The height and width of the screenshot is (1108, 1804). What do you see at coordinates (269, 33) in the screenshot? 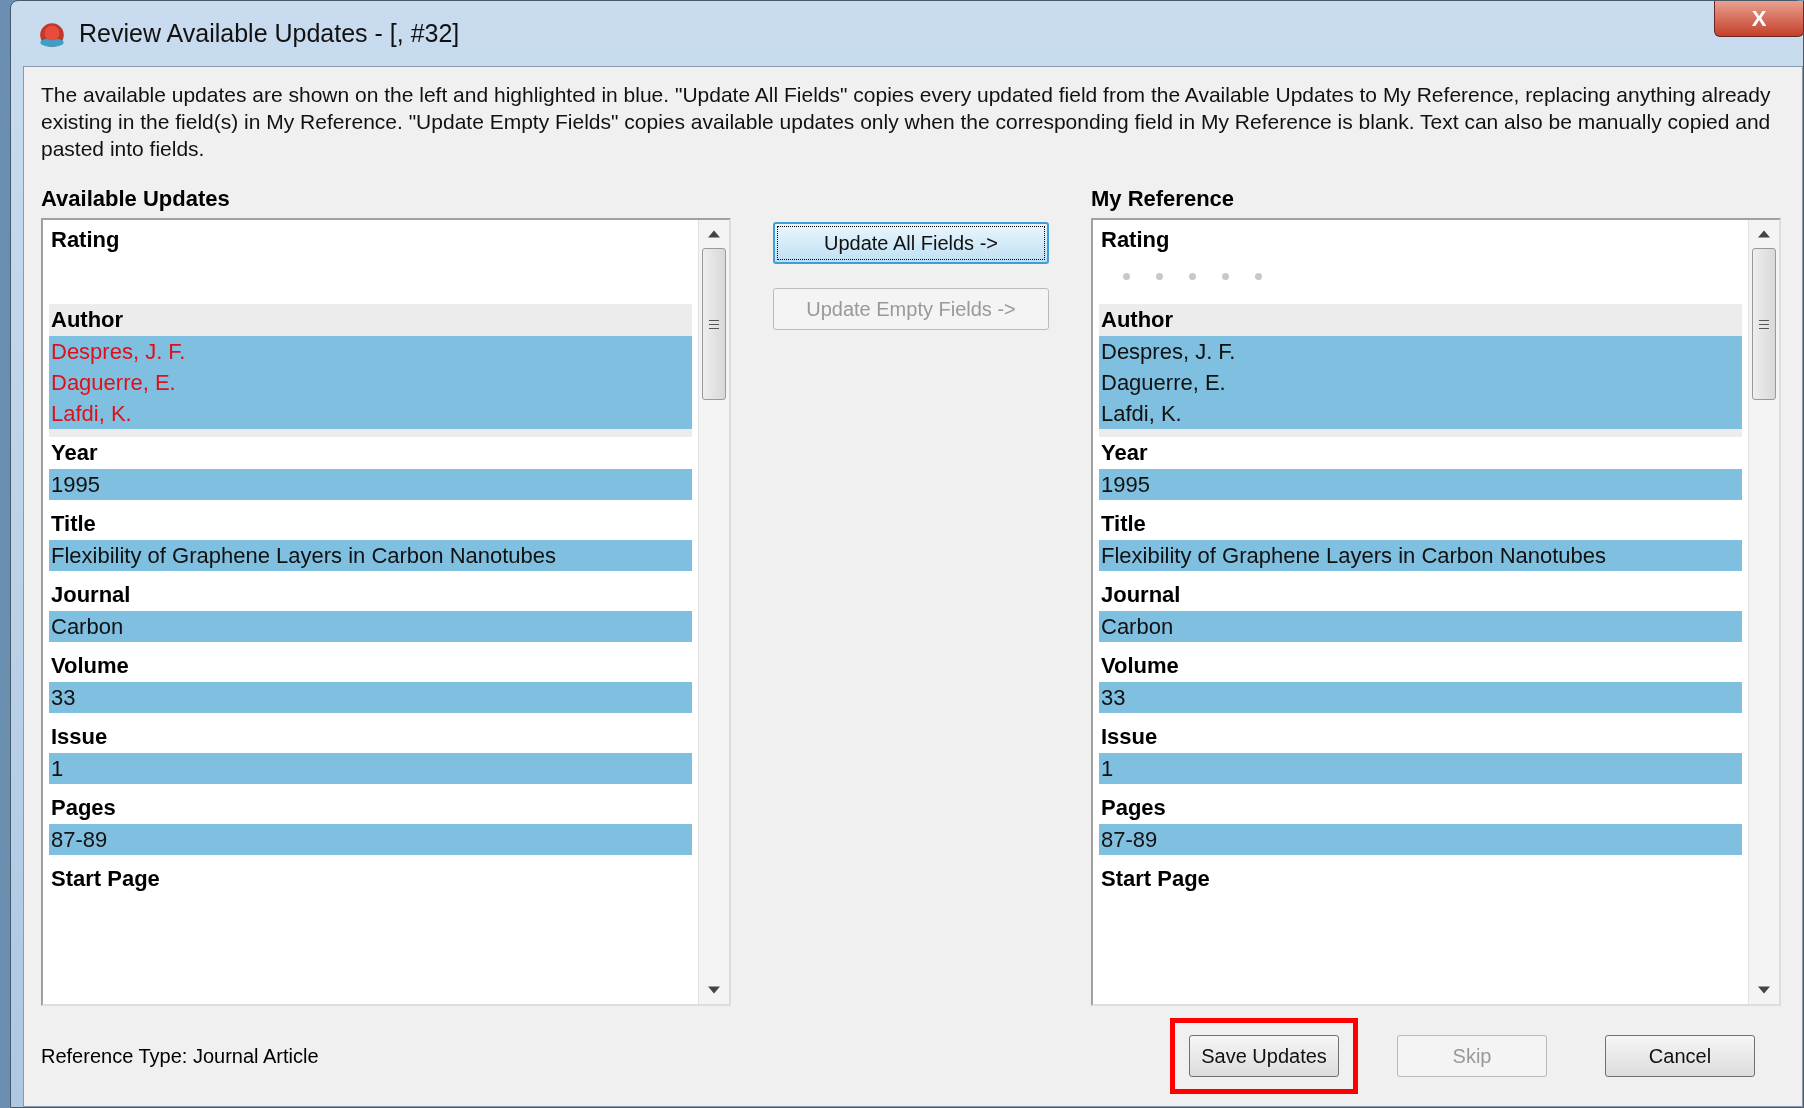
I see `window-title: Review Available Updates - [, #32]` at bounding box center [269, 33].